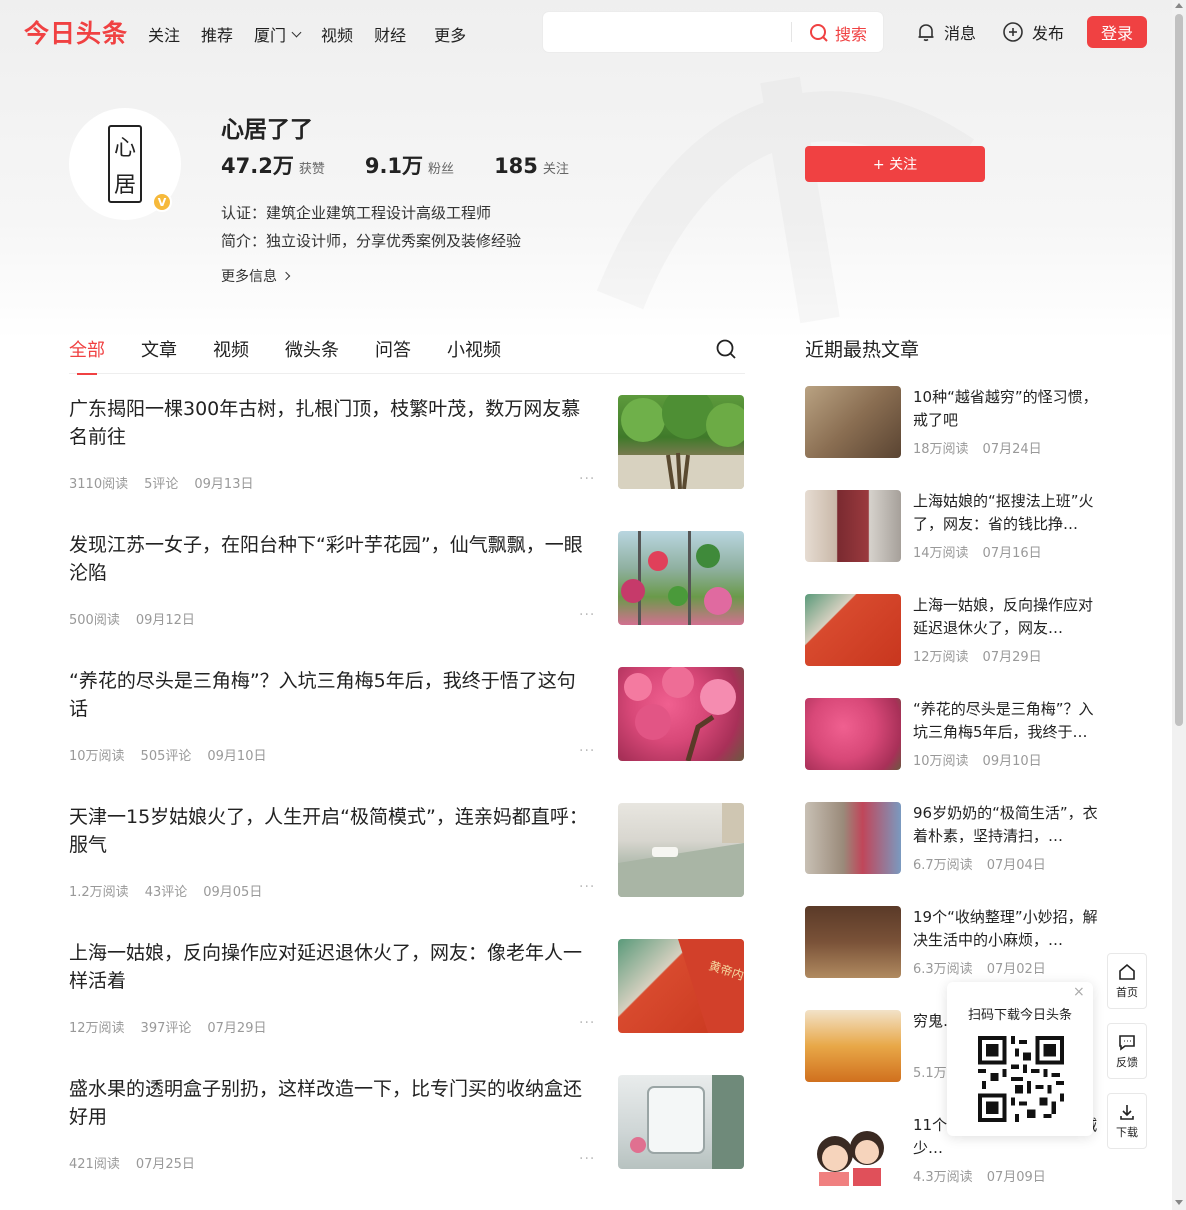  What do you see at coordinates (1048, 33) in the screenshot?
I see `publish-label: 发布` at bounding box center [1048, 33].